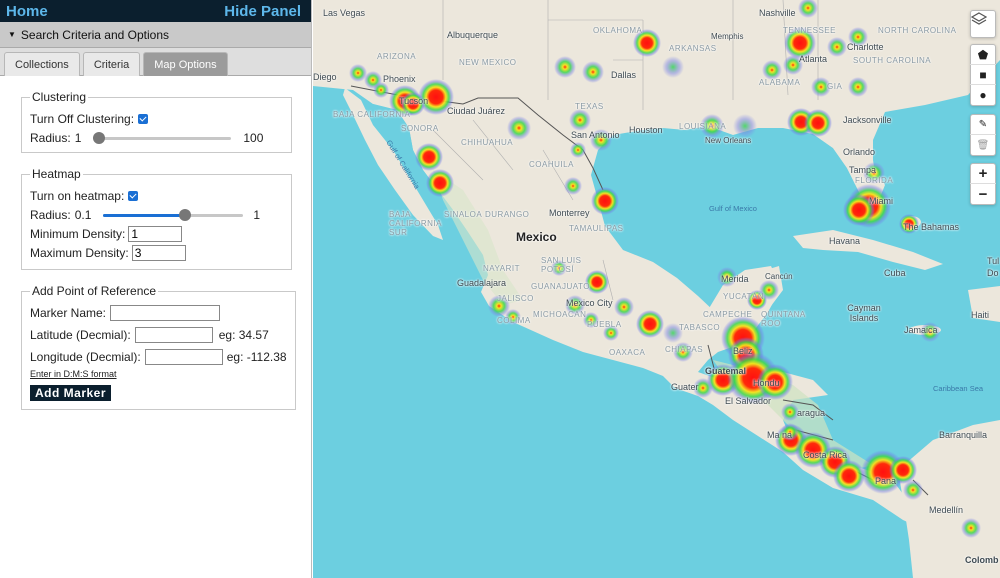 This screenshot has height=578, width=1000. I want to click on map-label-oklahoma: OKLAHOMA, so click(618, 30).